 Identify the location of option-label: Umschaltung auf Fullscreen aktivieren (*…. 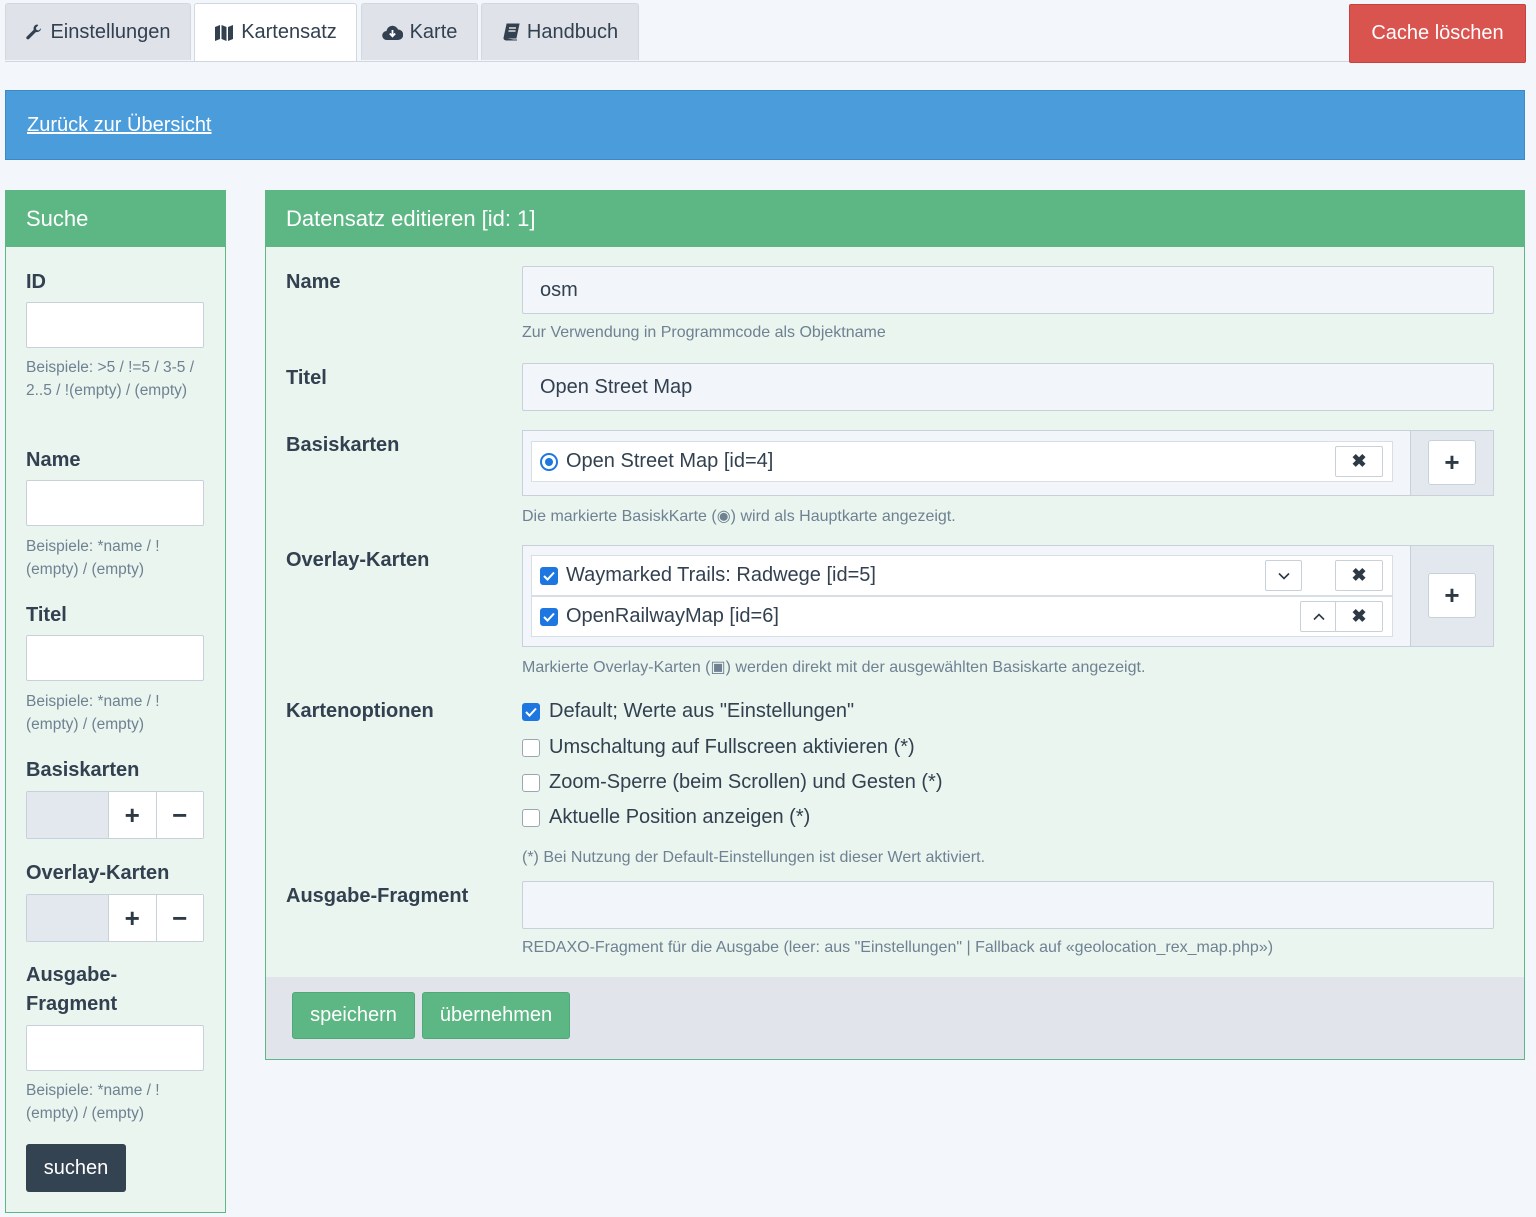
(732, 747).